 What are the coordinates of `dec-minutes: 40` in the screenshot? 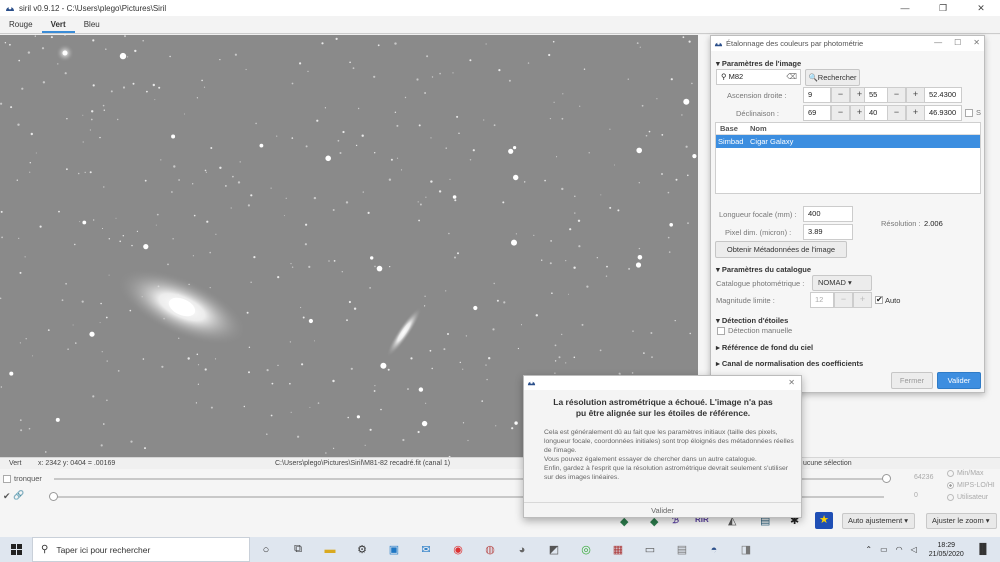 It's located at (876, 113).